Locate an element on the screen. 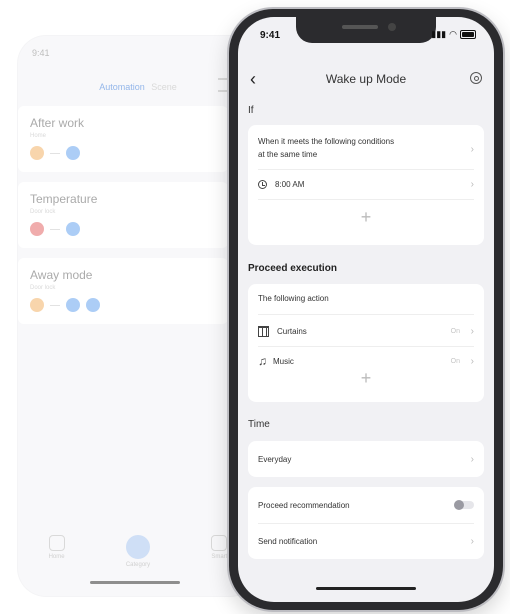  automation-card-title: Away mode is located at coordinates (61, 275).